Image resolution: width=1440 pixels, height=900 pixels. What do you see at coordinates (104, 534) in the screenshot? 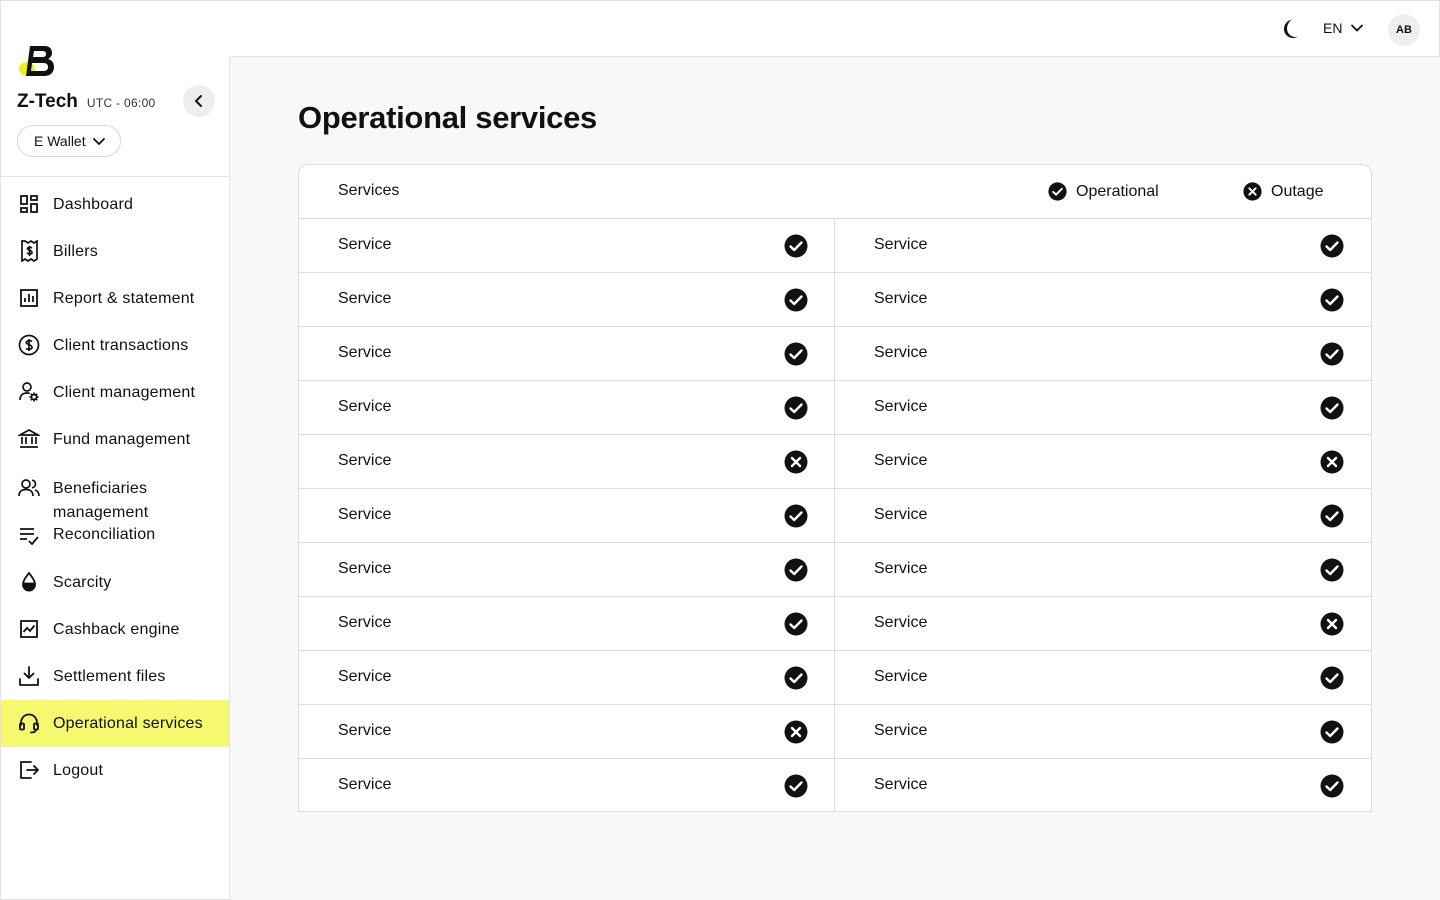
I see `sidebar-item-label: Reconciliation` at bounding box center [104, 534].